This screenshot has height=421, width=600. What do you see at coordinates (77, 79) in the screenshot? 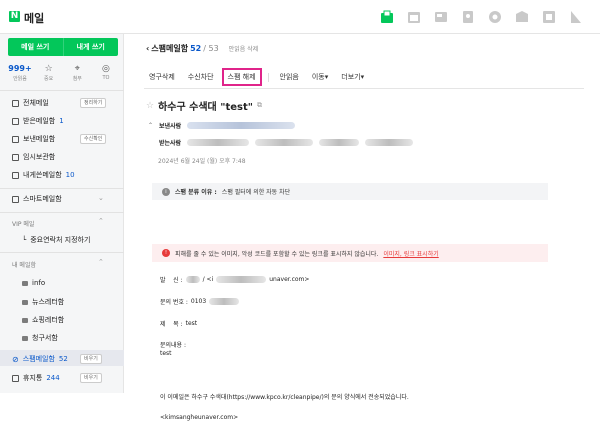
I see `quick-attach-label: 첨부` at bounding box center [77, 79].